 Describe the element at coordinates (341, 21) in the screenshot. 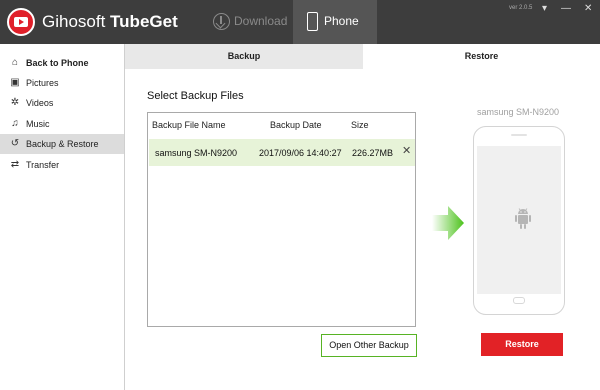

I see `nav-phone-label: Phone` at that location.